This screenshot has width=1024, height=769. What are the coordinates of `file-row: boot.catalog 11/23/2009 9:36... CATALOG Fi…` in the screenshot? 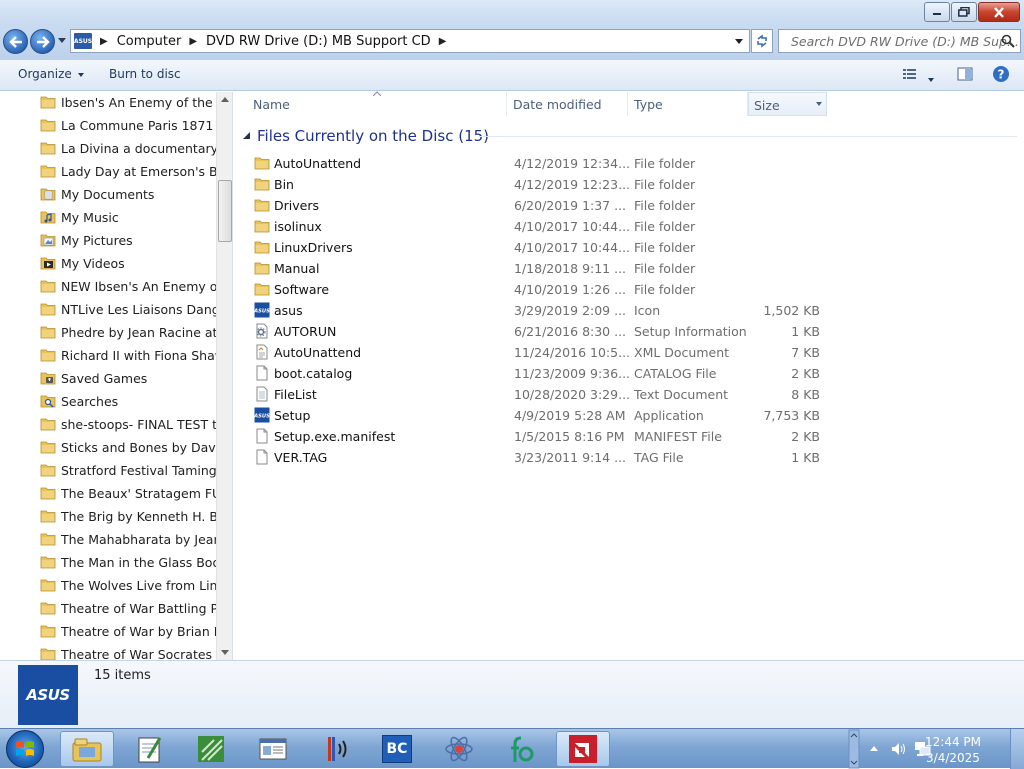 It's located at (629, 373).